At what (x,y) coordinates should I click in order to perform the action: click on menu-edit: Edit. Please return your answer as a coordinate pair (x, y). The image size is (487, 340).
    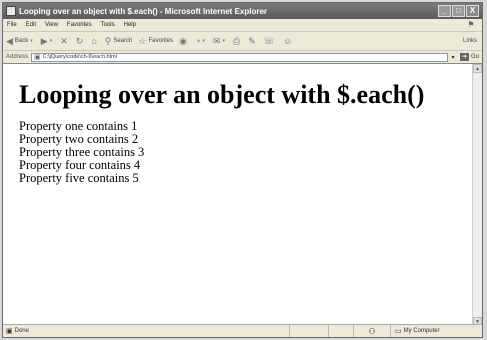
    Looking at the image, I should click on (31, 25).